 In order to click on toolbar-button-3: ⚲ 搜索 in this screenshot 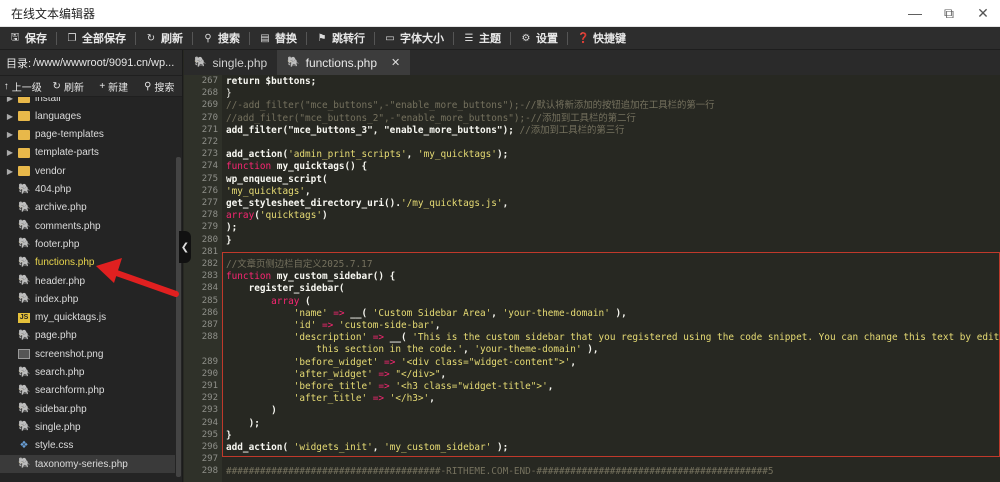, I will do `click(221, 38)`.